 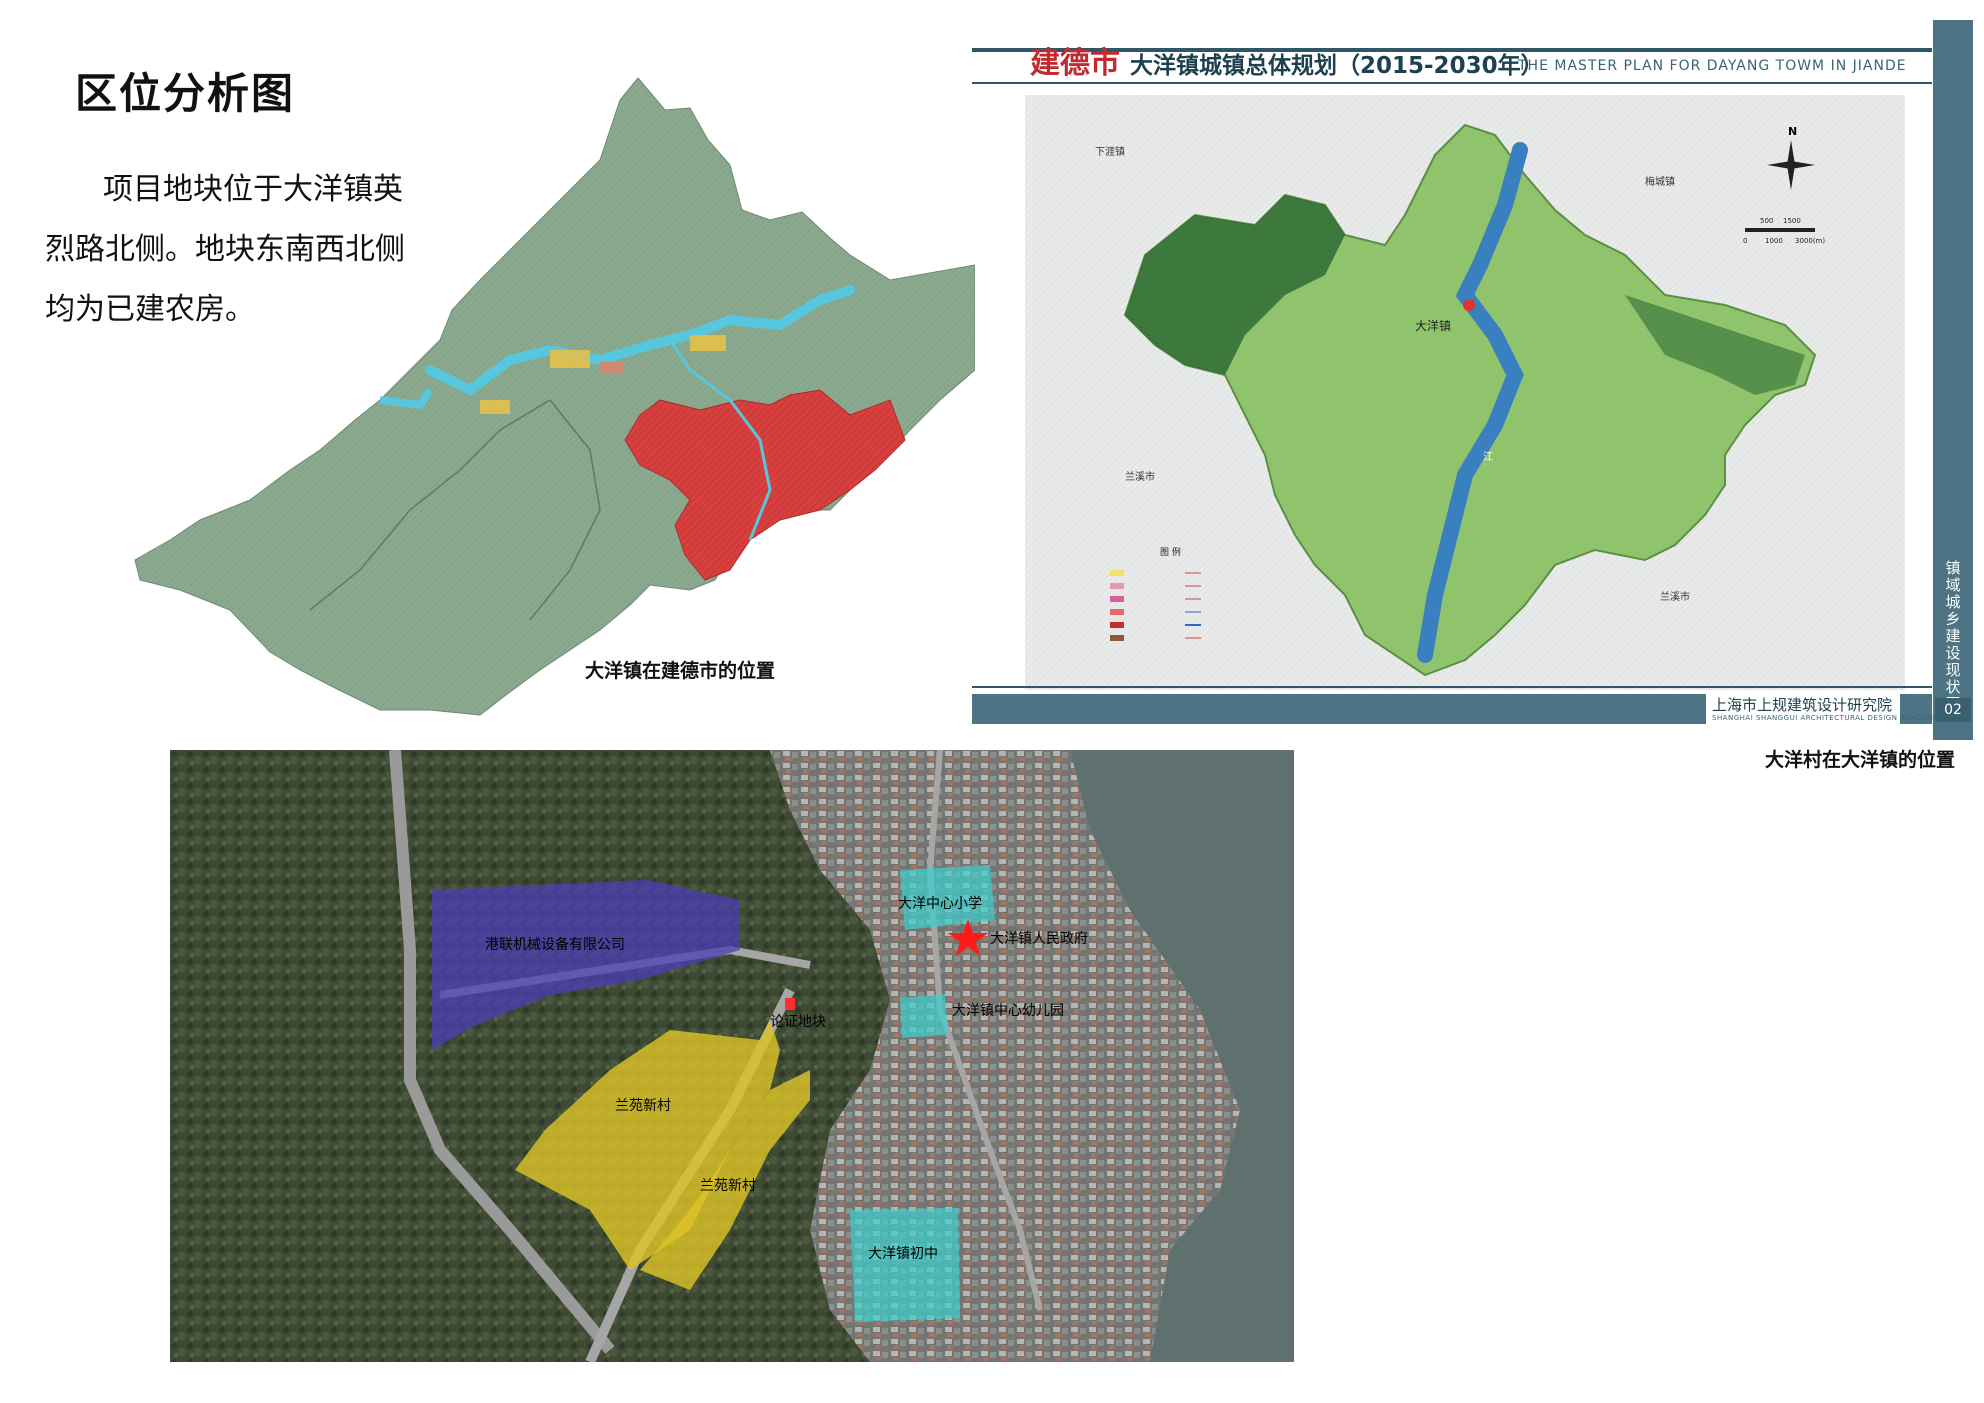 What do you see at coordinates (940, 904) in the screenshot?
I see `label-school: 大洋中心小学` at bounding box center [940, 904].